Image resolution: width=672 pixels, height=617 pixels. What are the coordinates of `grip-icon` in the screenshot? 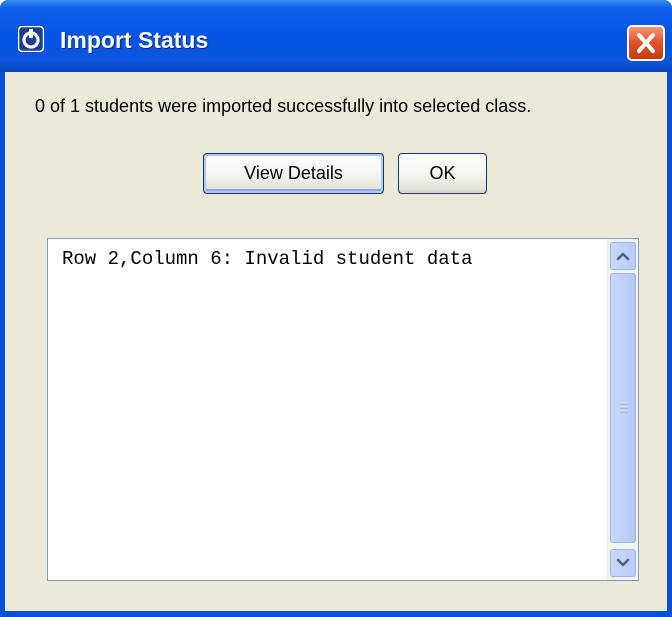 It's located at (624, 407).